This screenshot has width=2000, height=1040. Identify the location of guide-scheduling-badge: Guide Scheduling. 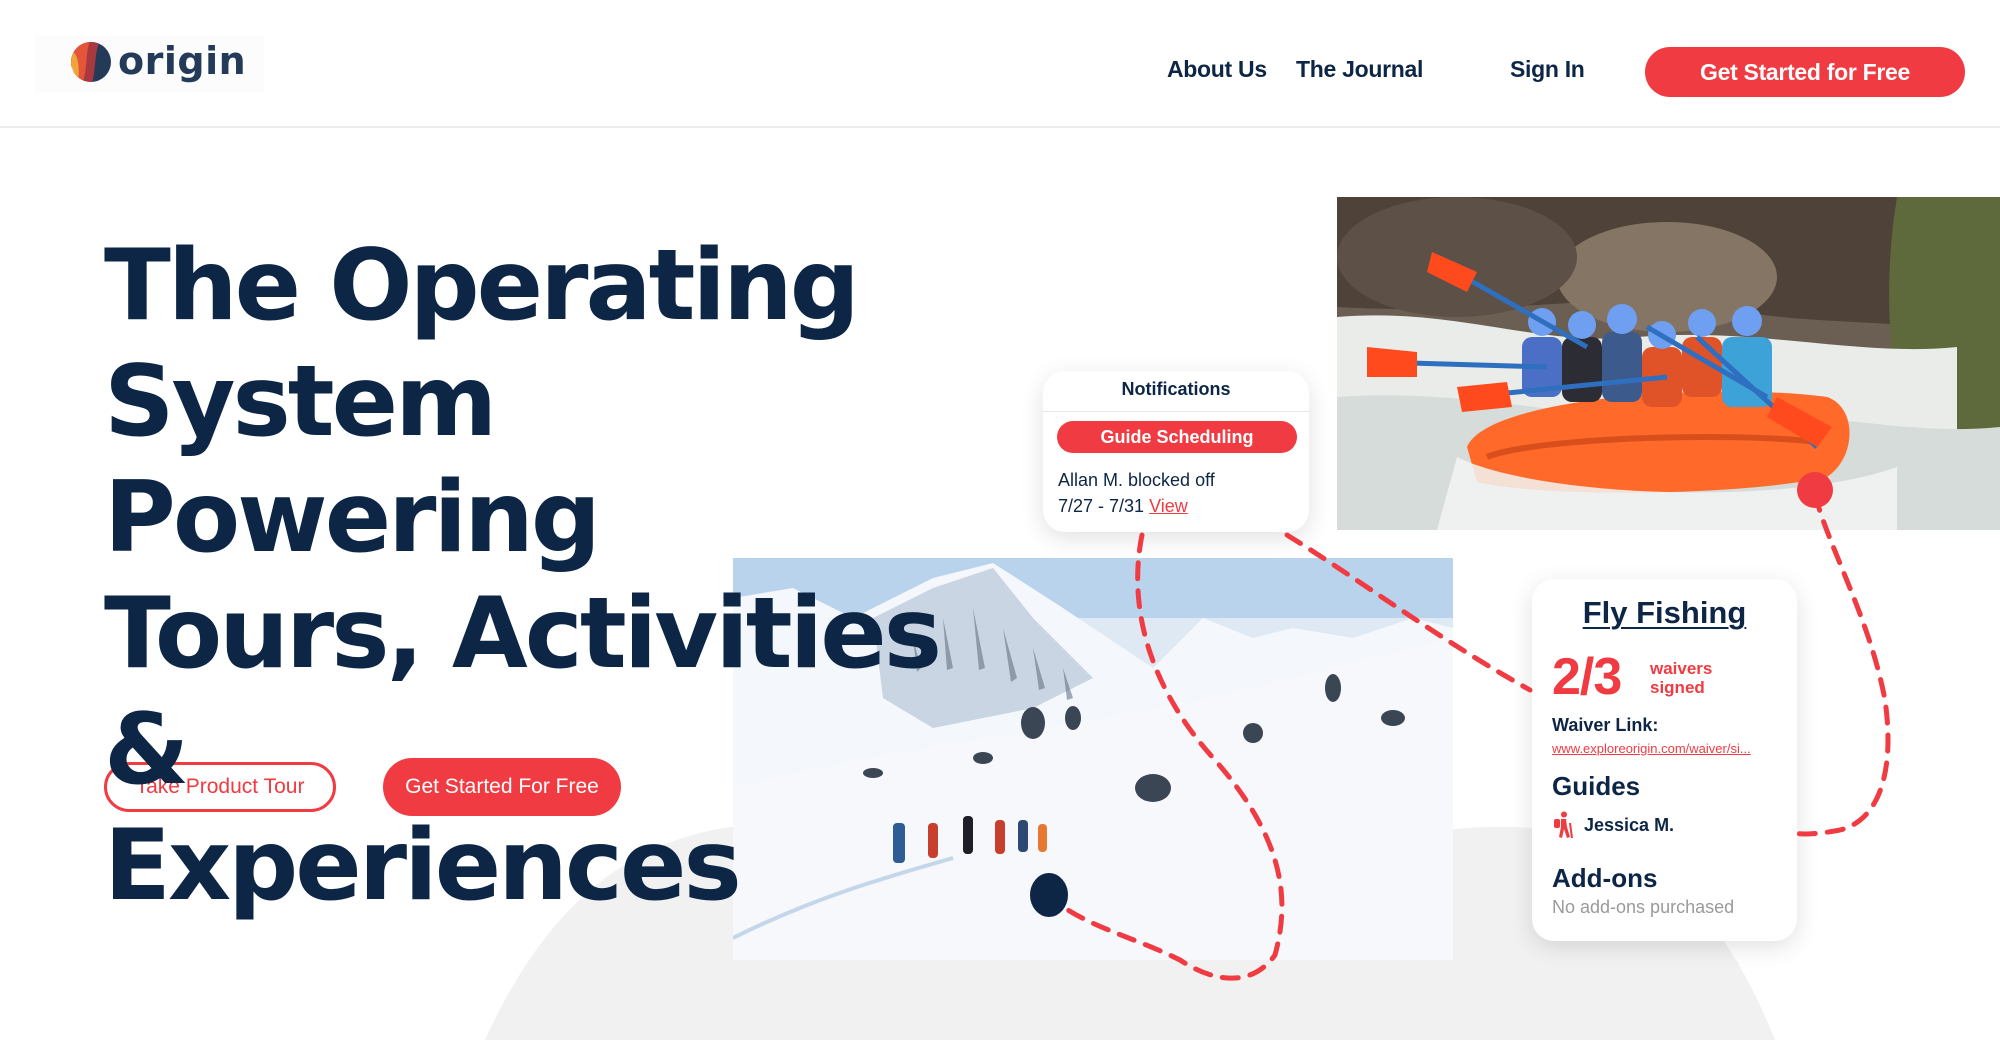
(1177, 437).